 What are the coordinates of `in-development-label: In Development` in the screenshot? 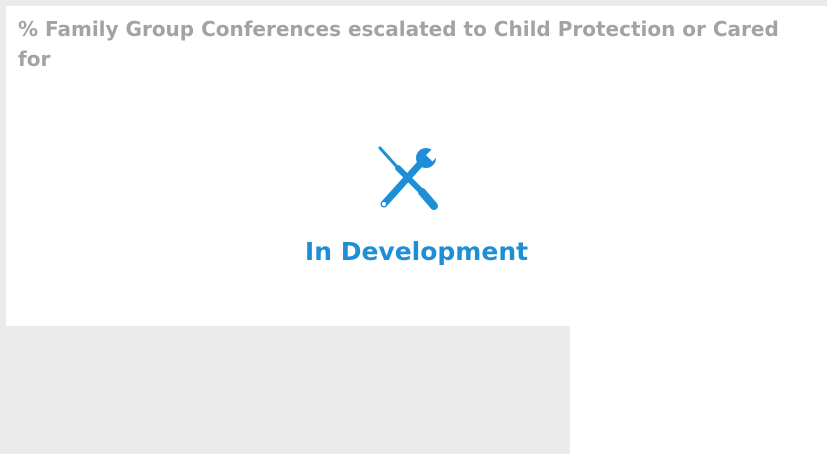 It's located at (416, 251).